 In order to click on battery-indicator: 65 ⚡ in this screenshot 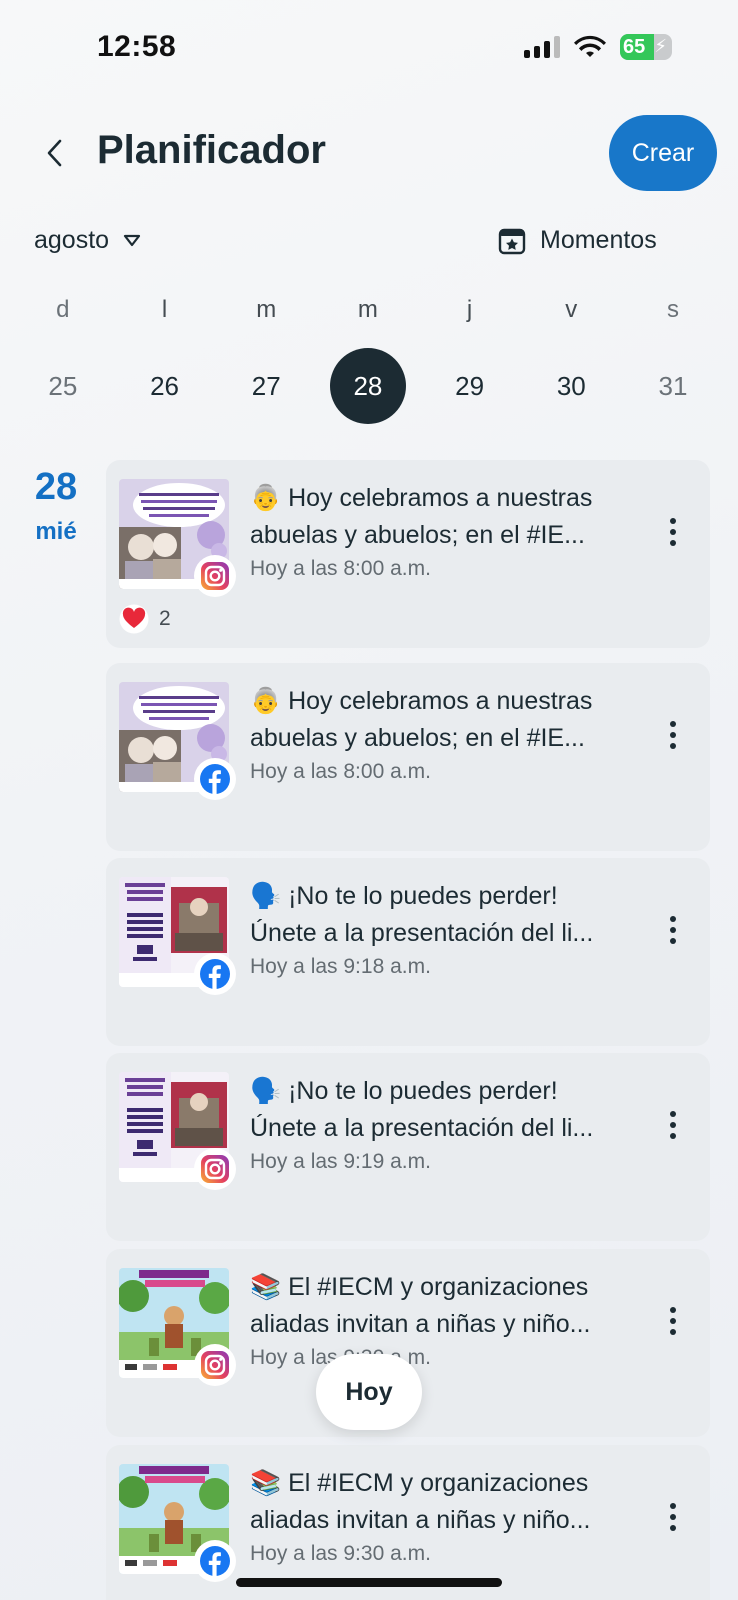, I will do `click(646, 47)`.